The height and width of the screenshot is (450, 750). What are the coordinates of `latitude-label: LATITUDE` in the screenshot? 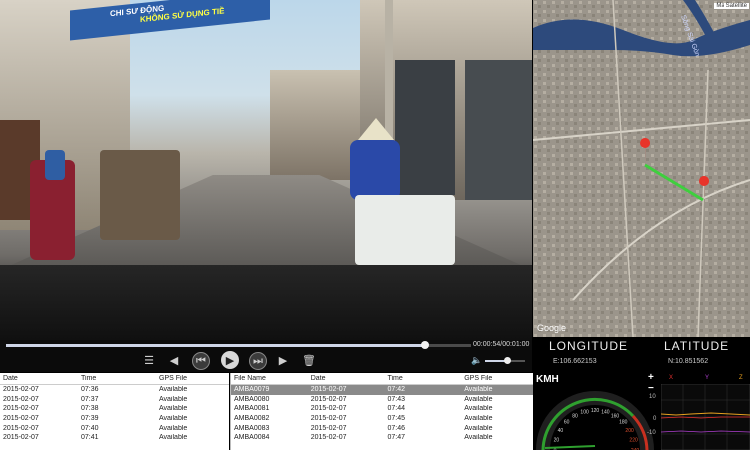 It's located at (697, 346).